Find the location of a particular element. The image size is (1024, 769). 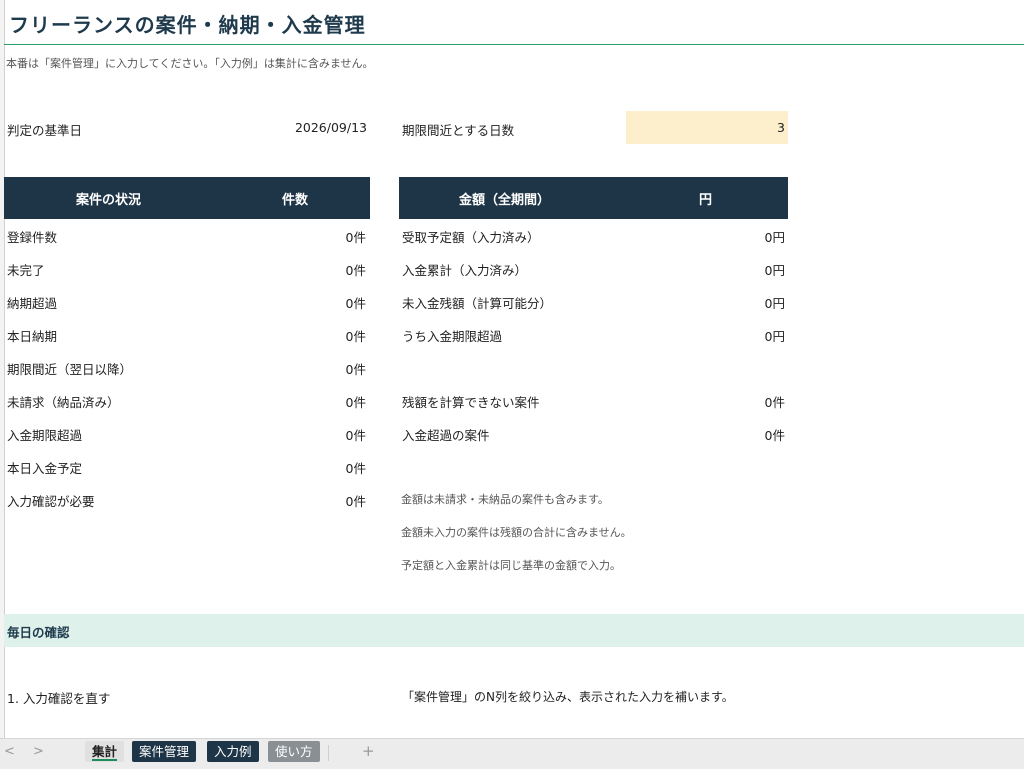

status-row-label: 本日納期 is located at coordinates (32, 336).